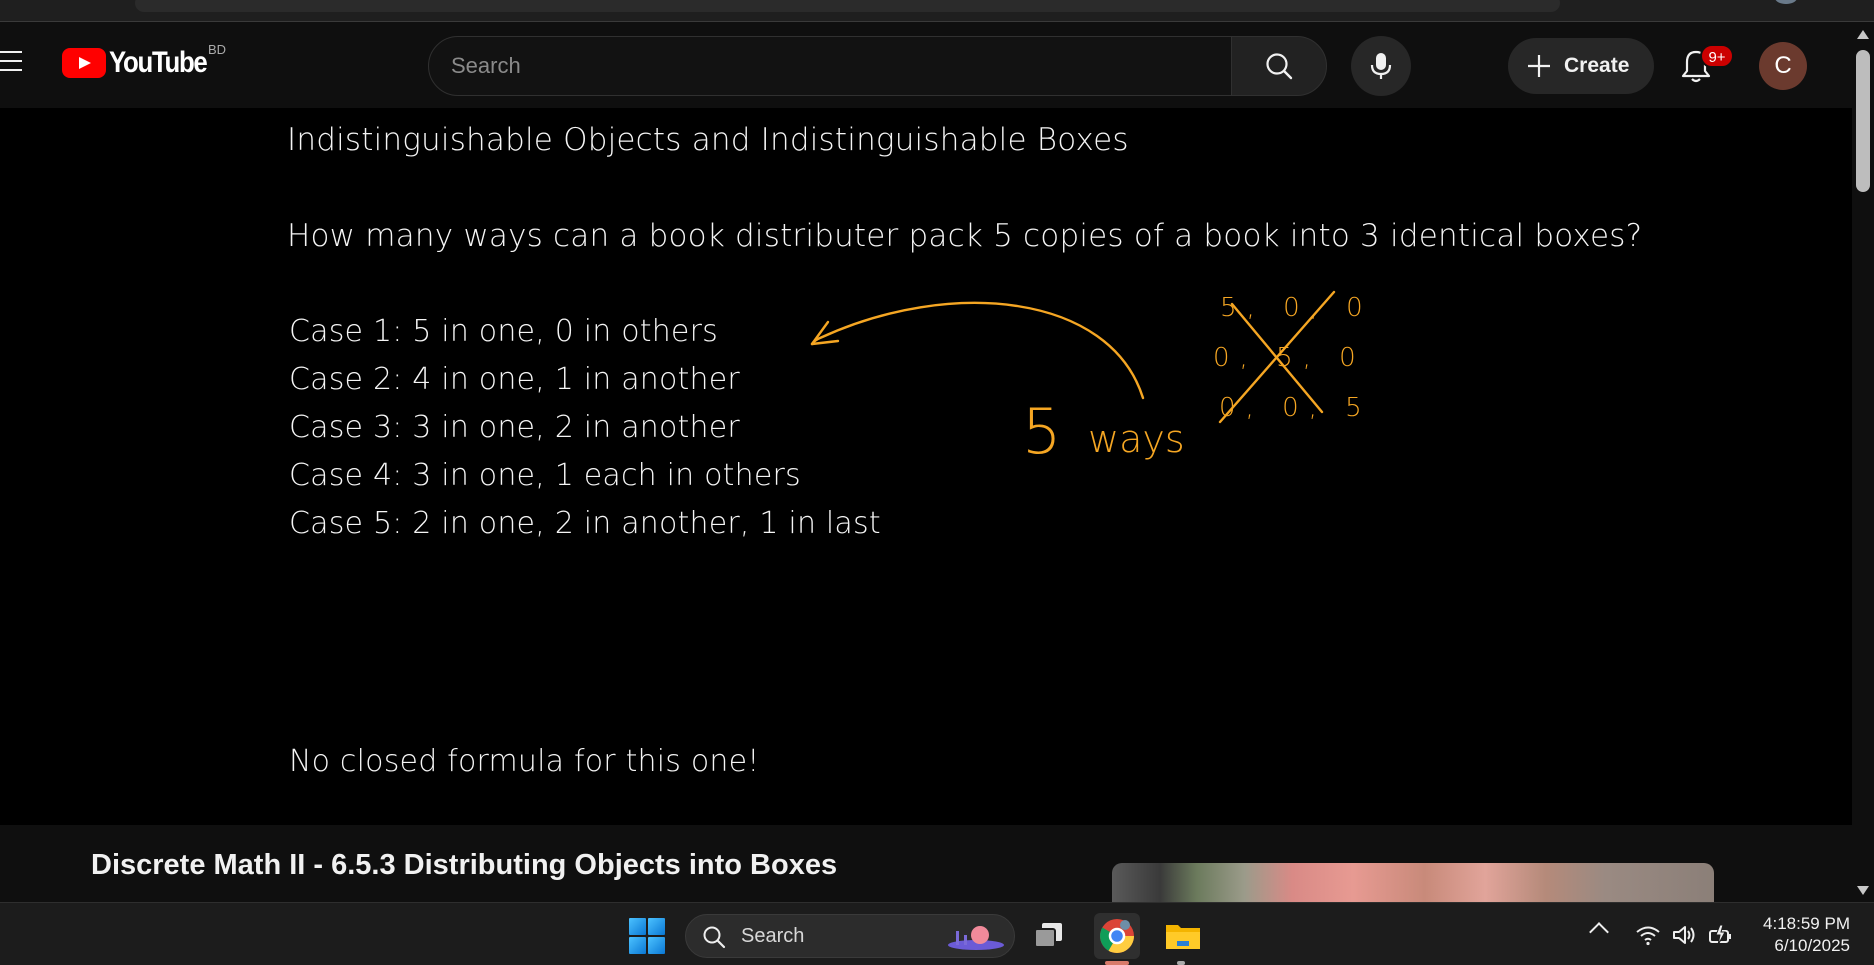  What do you see at coordinates (1413, 883) in the screenshot?
I see `related-video-thumbnail` at bounding box center [1413, 883].